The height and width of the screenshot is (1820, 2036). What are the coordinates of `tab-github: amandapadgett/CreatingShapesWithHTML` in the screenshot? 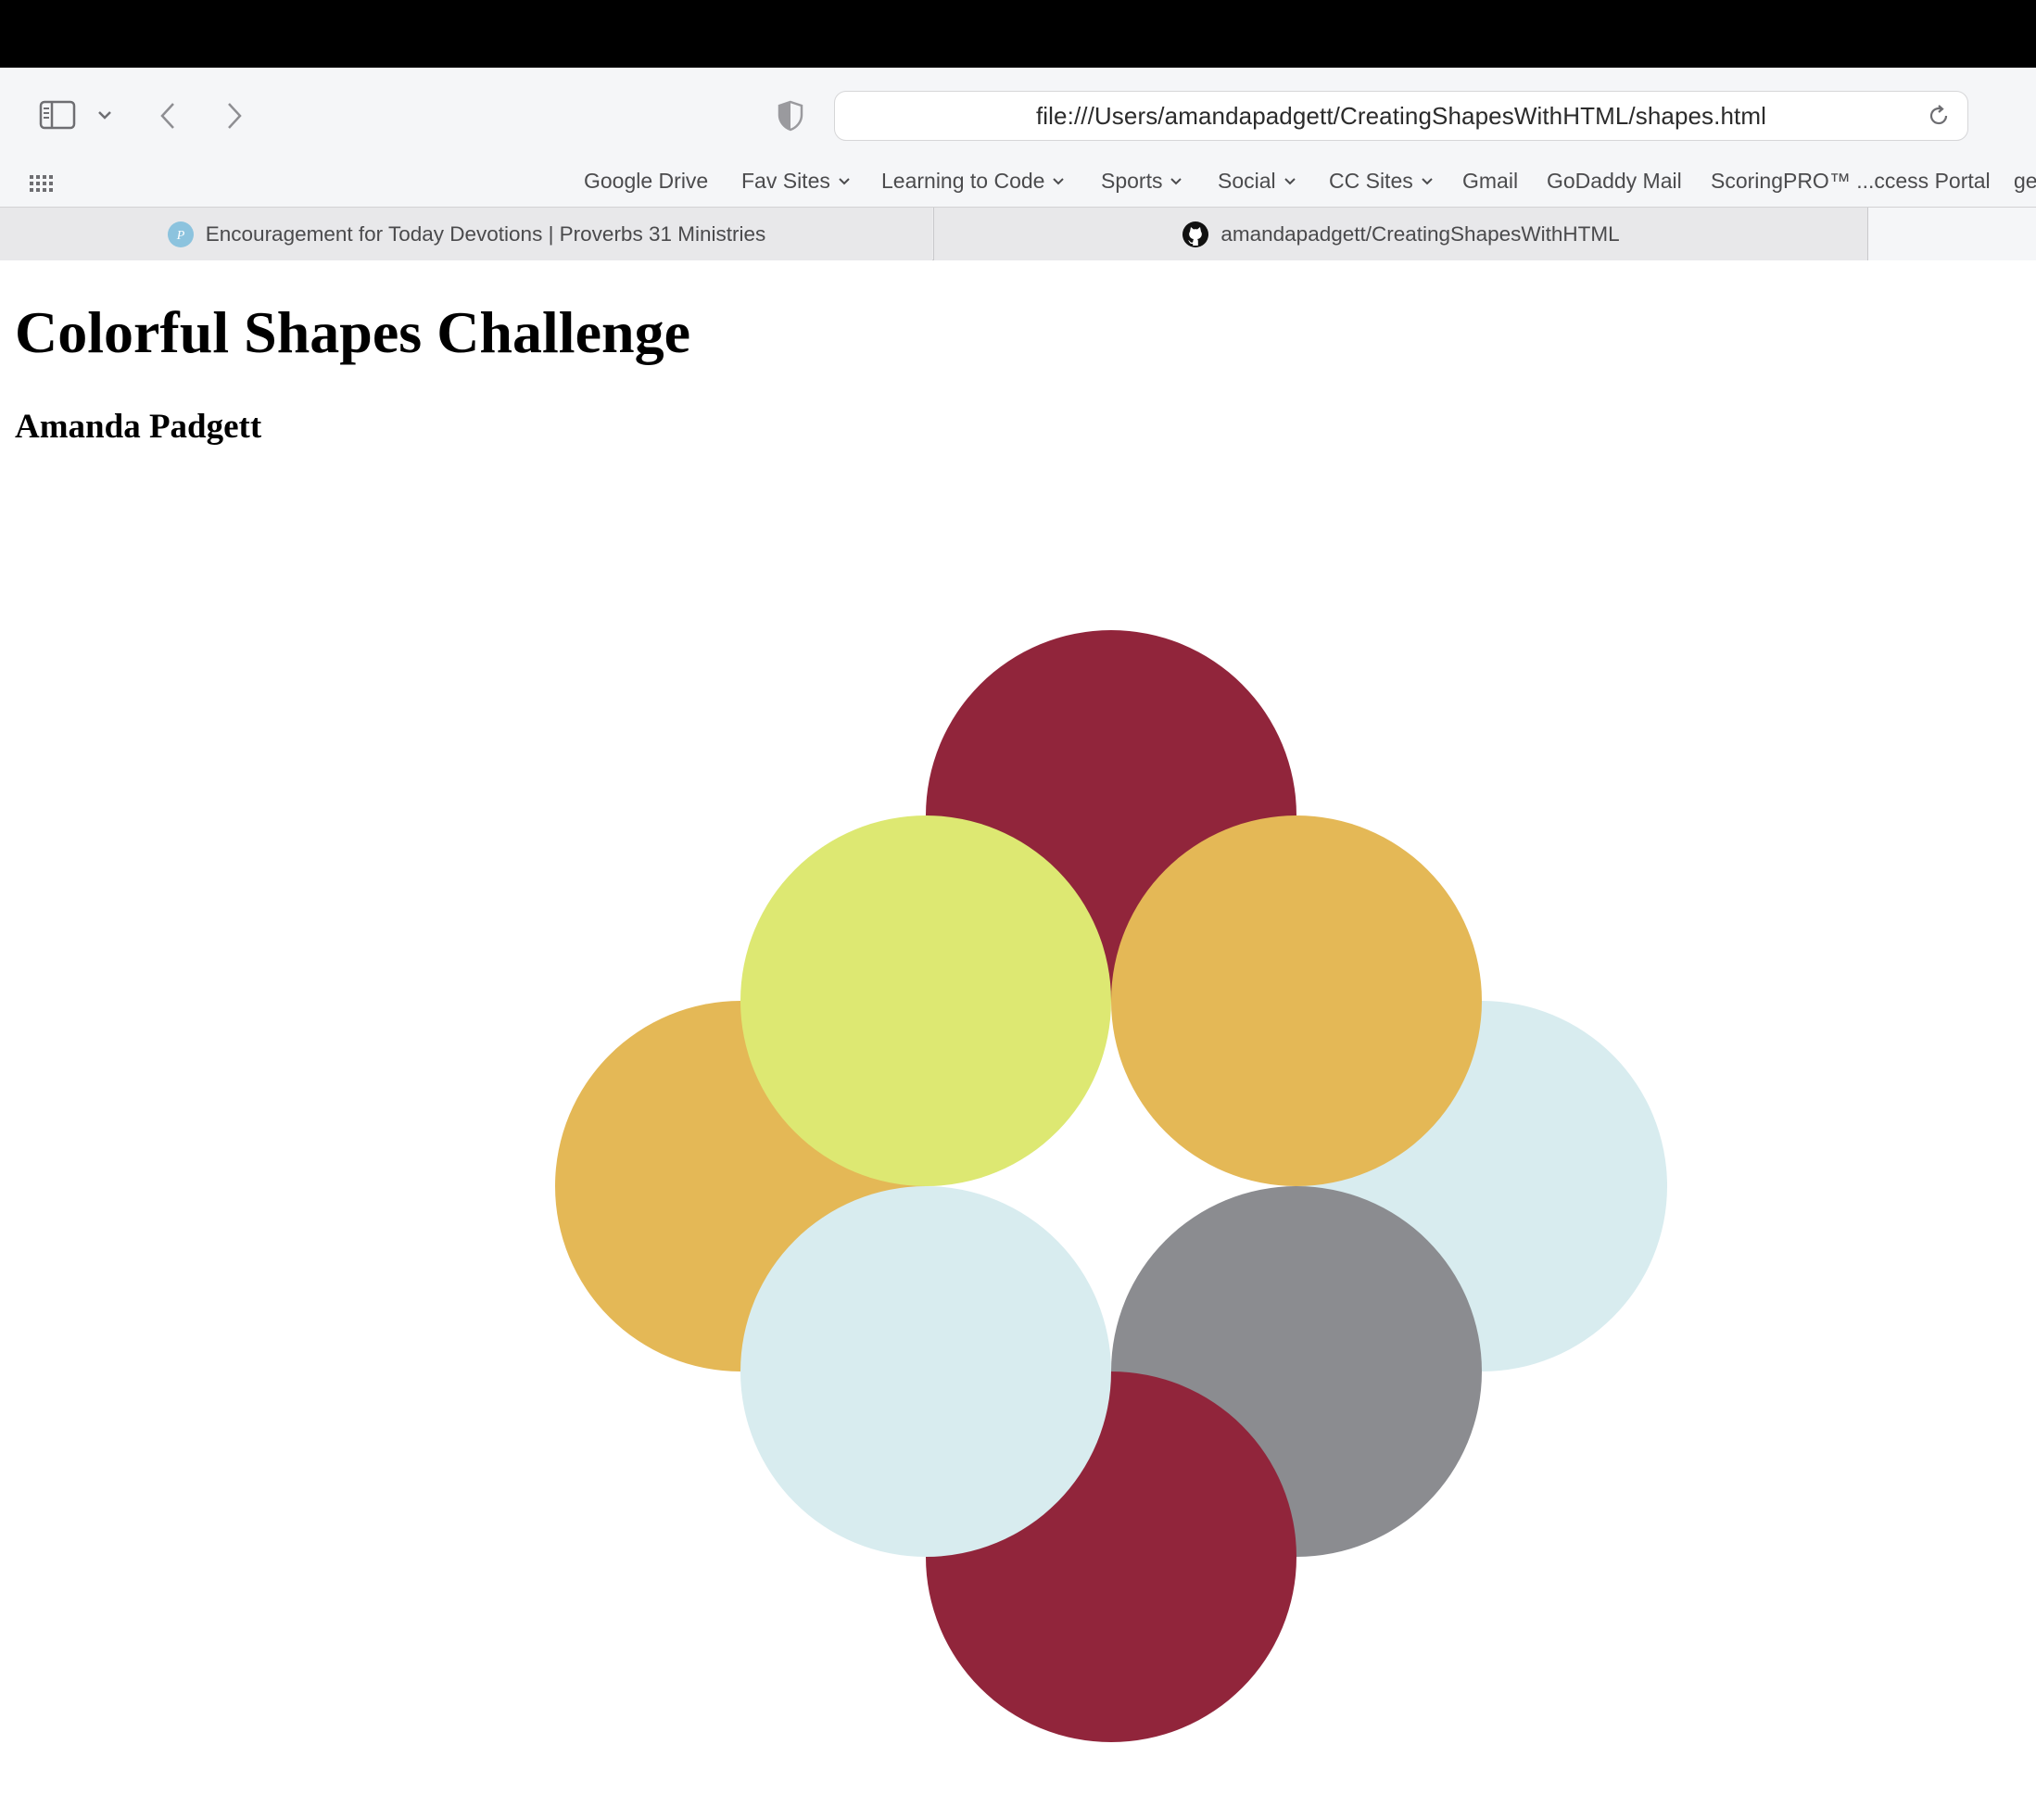 It's located at (1400, 234).